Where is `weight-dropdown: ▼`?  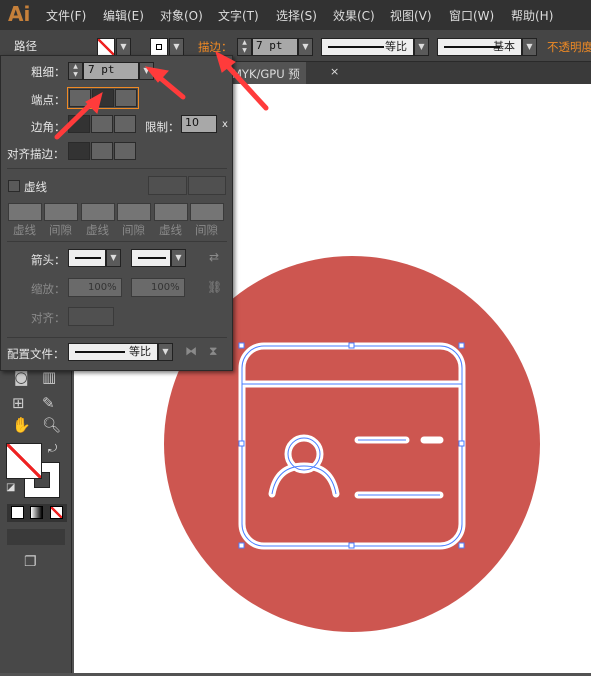
weight-dropdown: ▼ is located at coordinates (305, 47).